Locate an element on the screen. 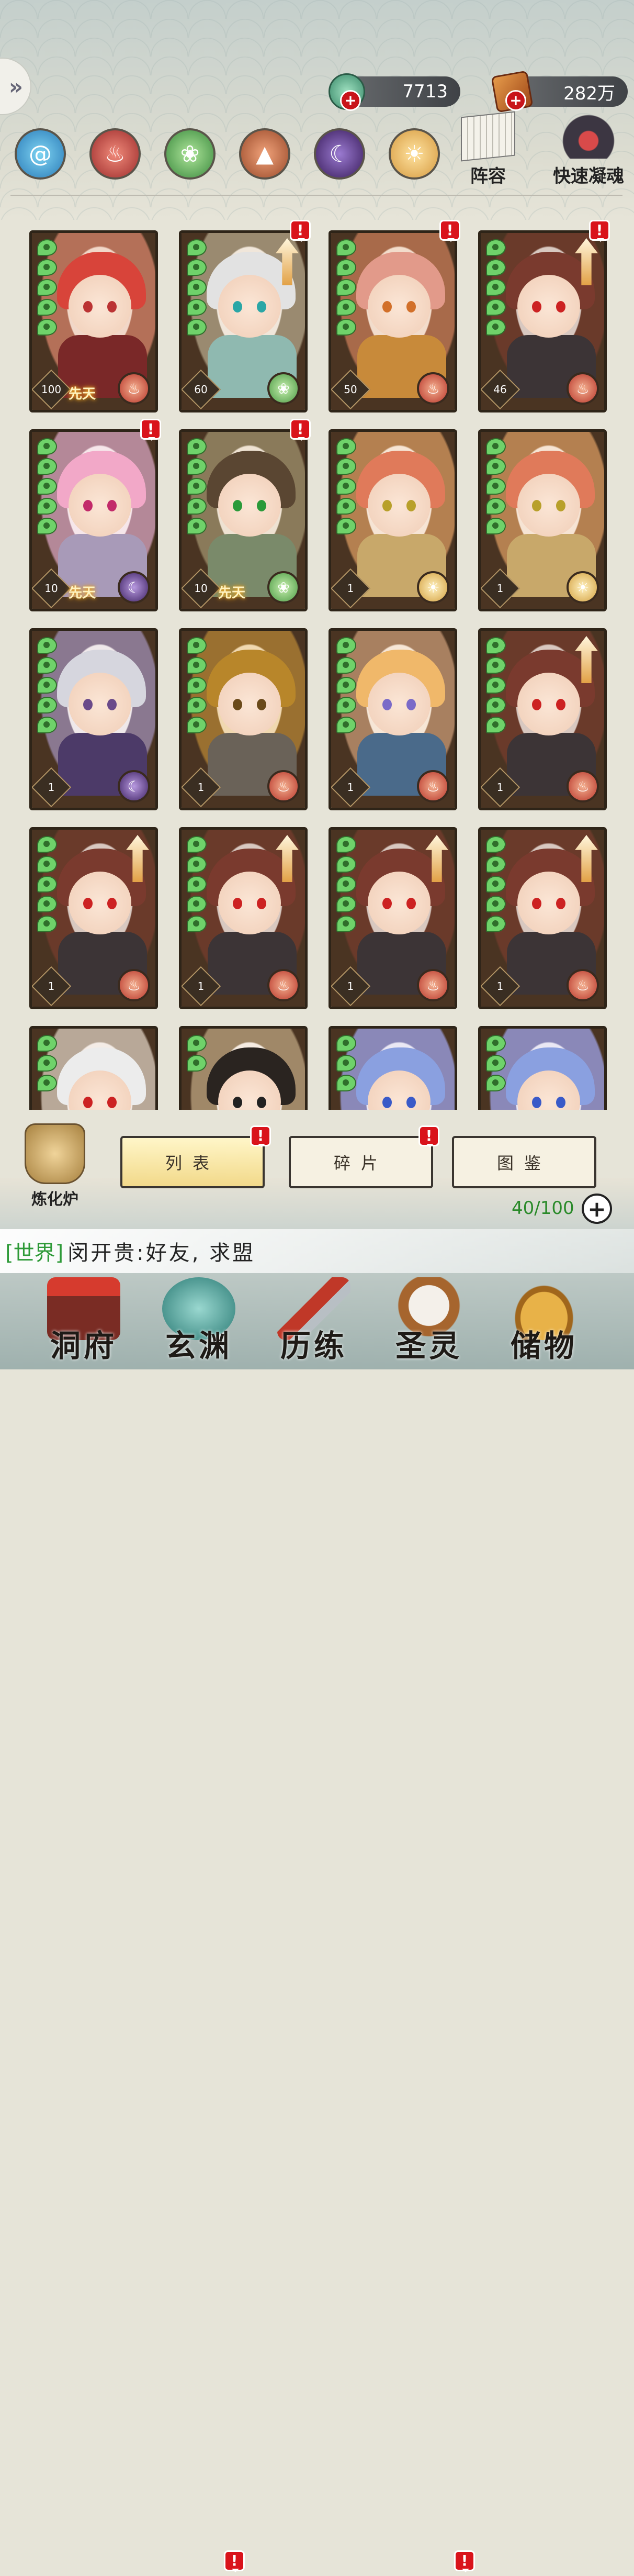 This screenshot has width=634, height=2576. nav-storage: 储物 is located at coordinates (544, 1320).